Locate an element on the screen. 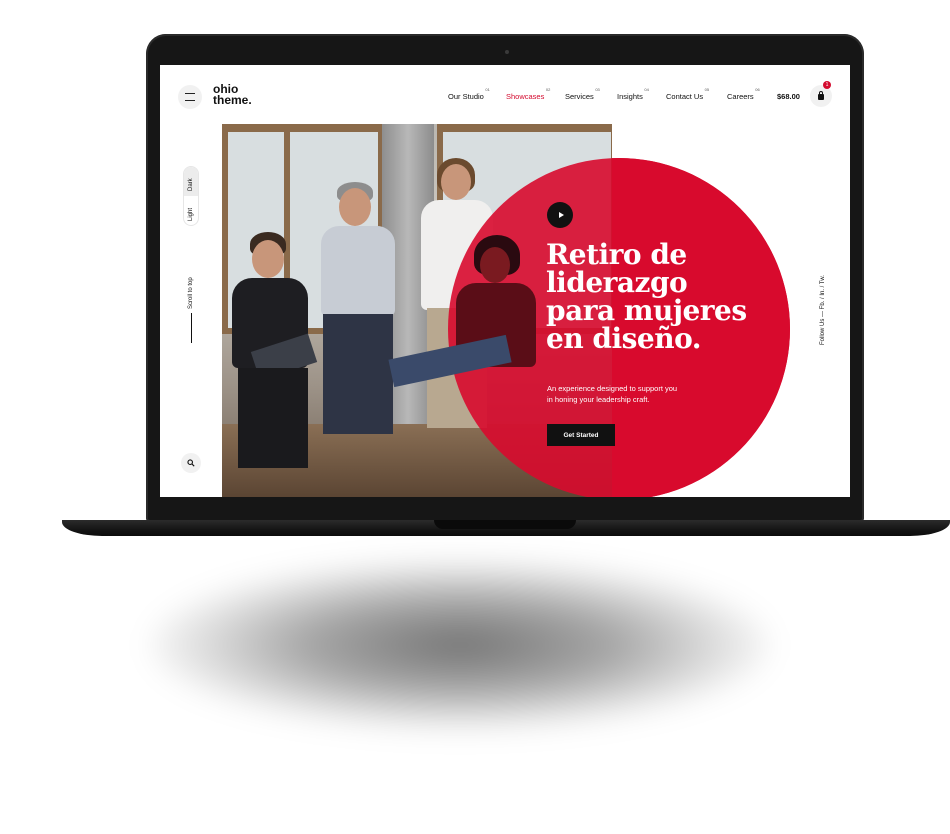  nav-services: 03 Services is located at coordinates (582, 94).